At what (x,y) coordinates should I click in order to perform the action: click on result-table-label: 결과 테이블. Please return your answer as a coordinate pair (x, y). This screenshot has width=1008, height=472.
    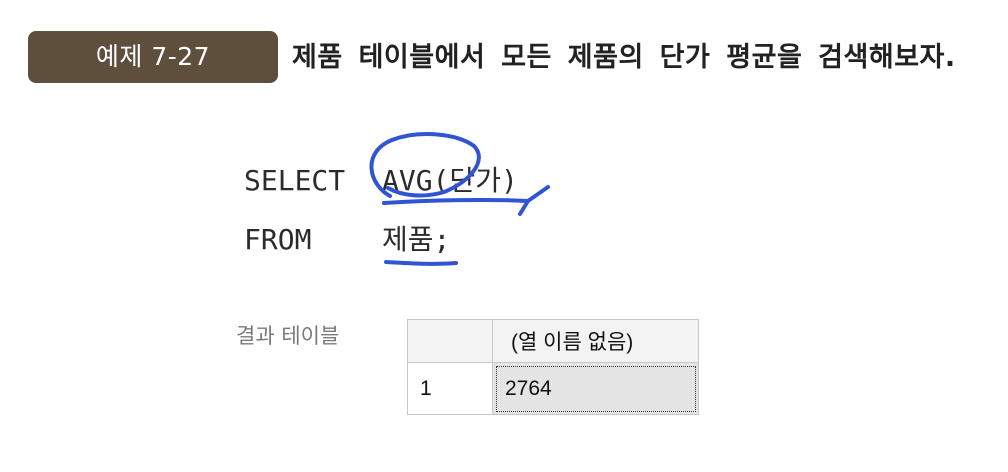
    Looking at the image, I should click on (288, 336).